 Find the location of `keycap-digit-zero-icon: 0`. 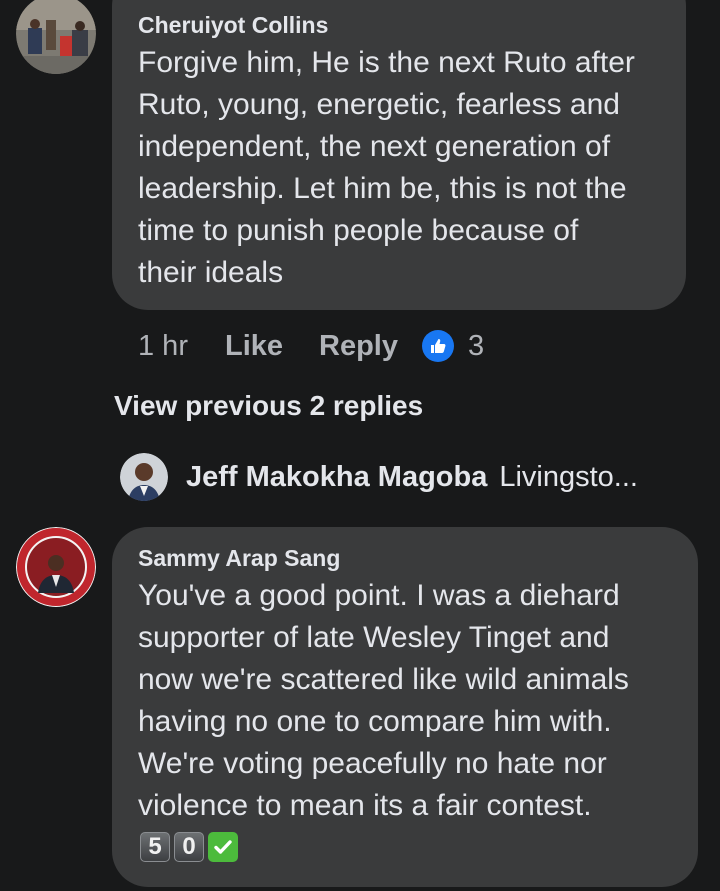

keycap-digit-zero-icon: 0 is located at coordinates (189, 847).